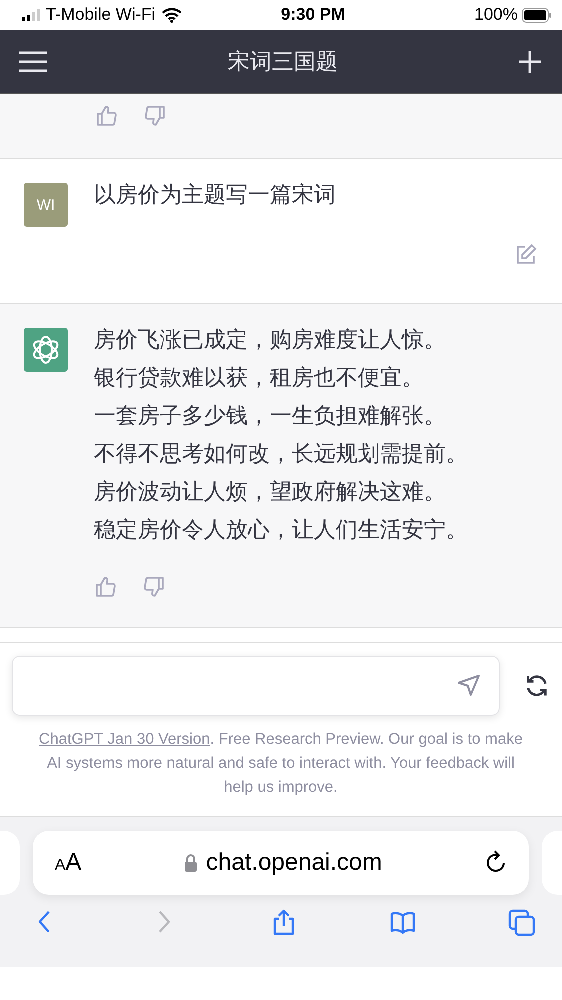 The height and width of the screenshot is (1000, 562). Describe the element at coordinates (270, 340) in the screenshot. I see `message-line: 房价飞涨已成定，购房难度让人惊。` at that location.